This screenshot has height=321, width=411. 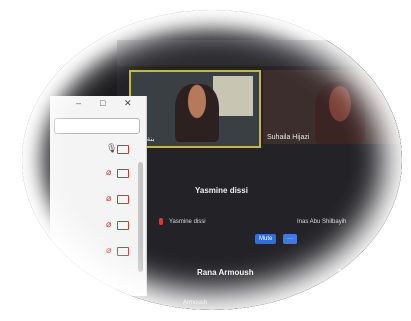 I want to click on video-tile: Suhaila Hijazi, so click(x=332, y=107).